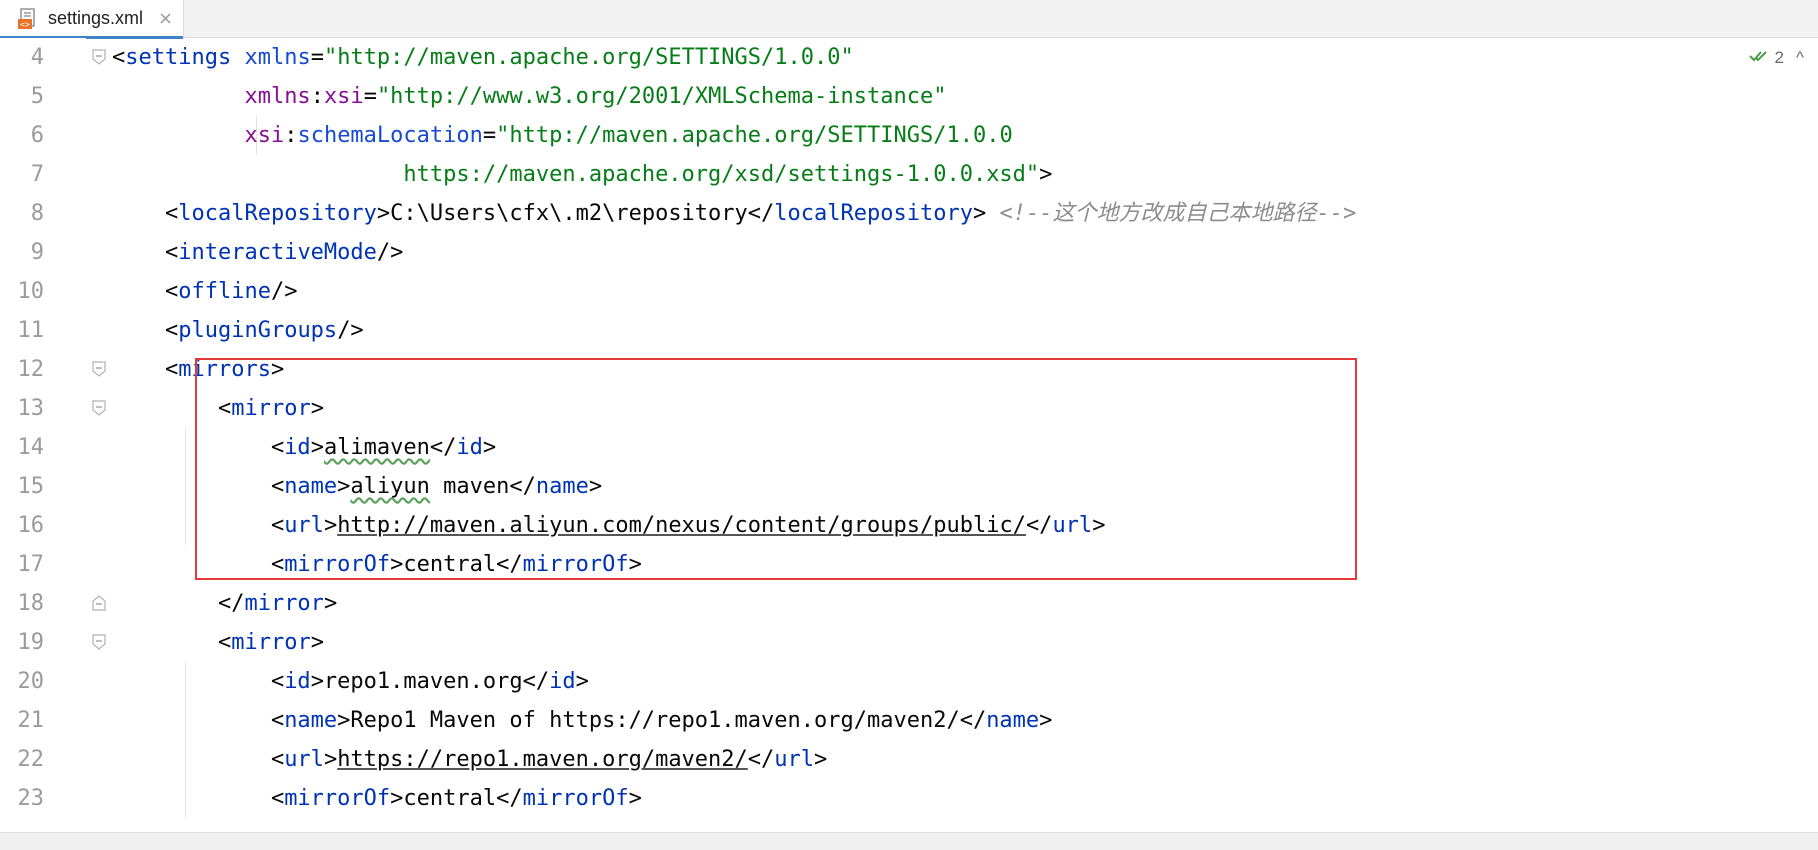 The height and width of the screenshot is (850, 1818). What do you see at coordinates (31, 486) in the screenshot?
I see `line-number: 15` at bounding box center [31, 486].